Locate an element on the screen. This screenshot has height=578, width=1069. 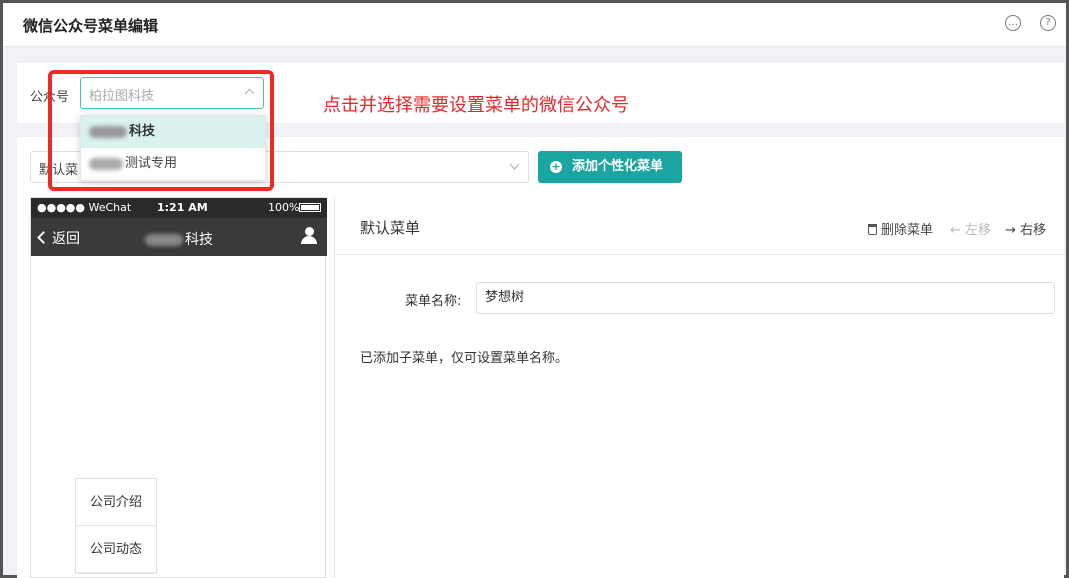
phone-account-name: 科技 is located at coordinates (179, 239).